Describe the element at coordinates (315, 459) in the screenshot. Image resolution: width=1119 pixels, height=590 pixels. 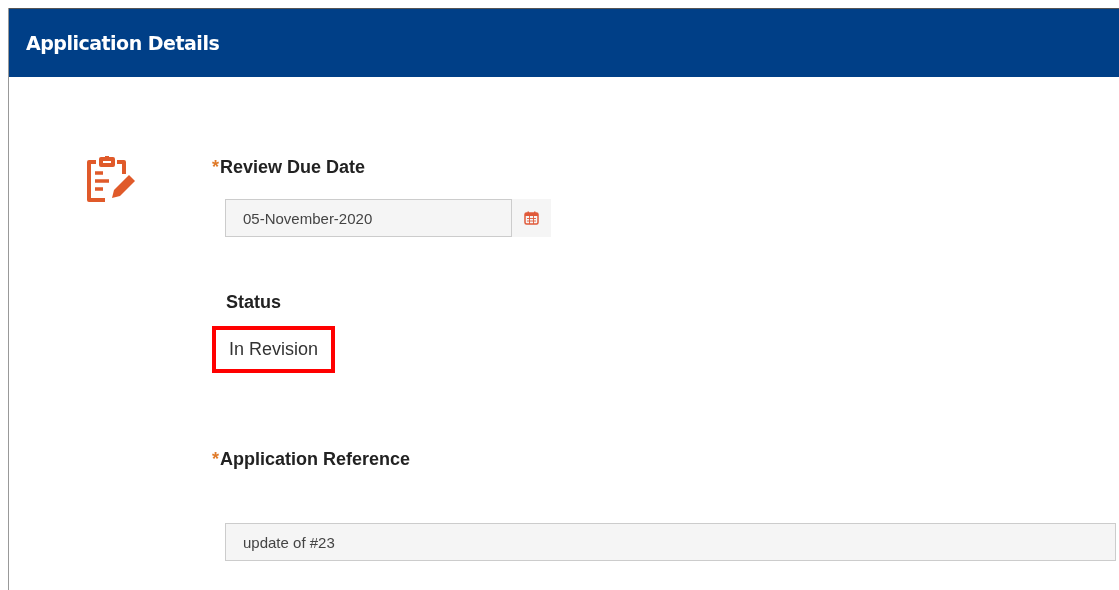
I see `field-label: Application Reference` at that location.